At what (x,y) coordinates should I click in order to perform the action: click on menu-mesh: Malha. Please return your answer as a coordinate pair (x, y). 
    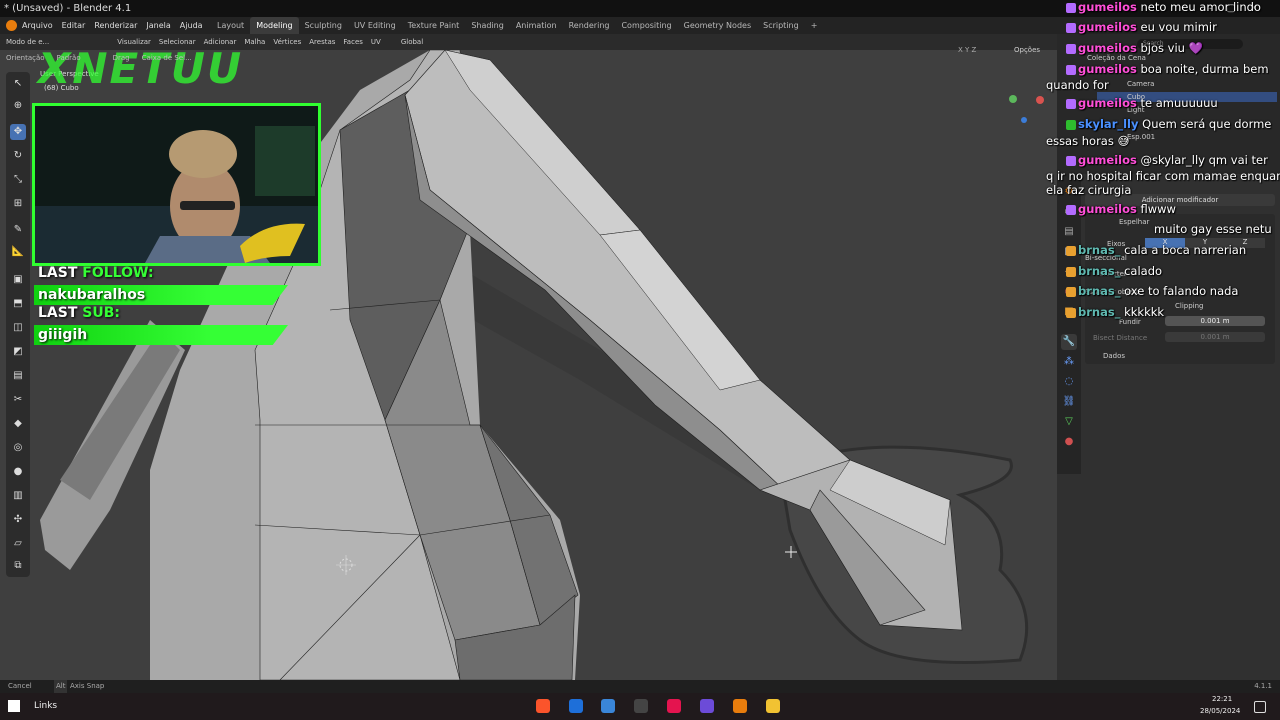
    Looking at the image, I should click on (254, 42).